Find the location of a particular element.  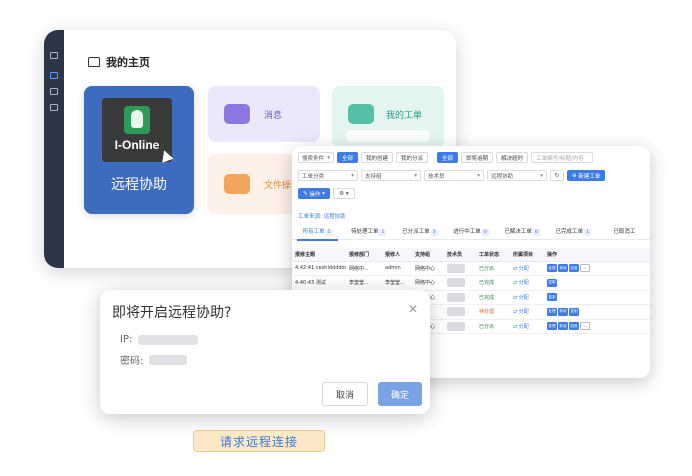

source-select: 远程协助 ▾ is located at coordinates (517, 175).